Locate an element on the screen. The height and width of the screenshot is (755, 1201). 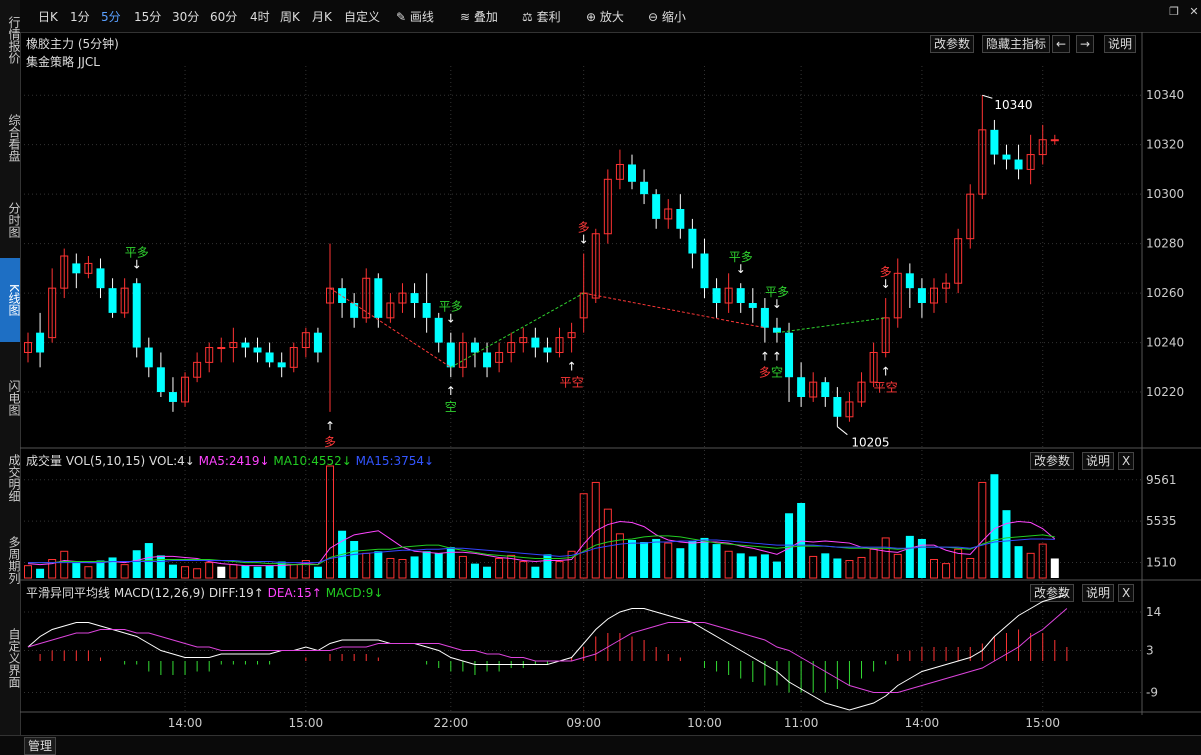
time-tick-label: 15:00 is located at coordinates (1042, 723).